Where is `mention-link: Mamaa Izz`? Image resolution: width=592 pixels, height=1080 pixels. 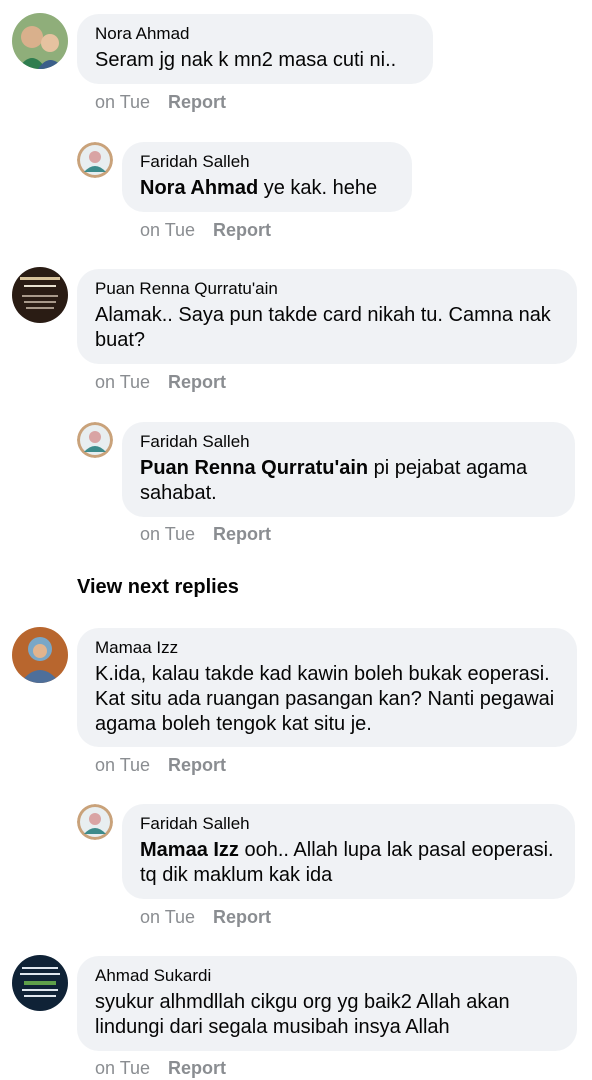
mention-link: Mamaa Izz is located at coordinates (189, 850).